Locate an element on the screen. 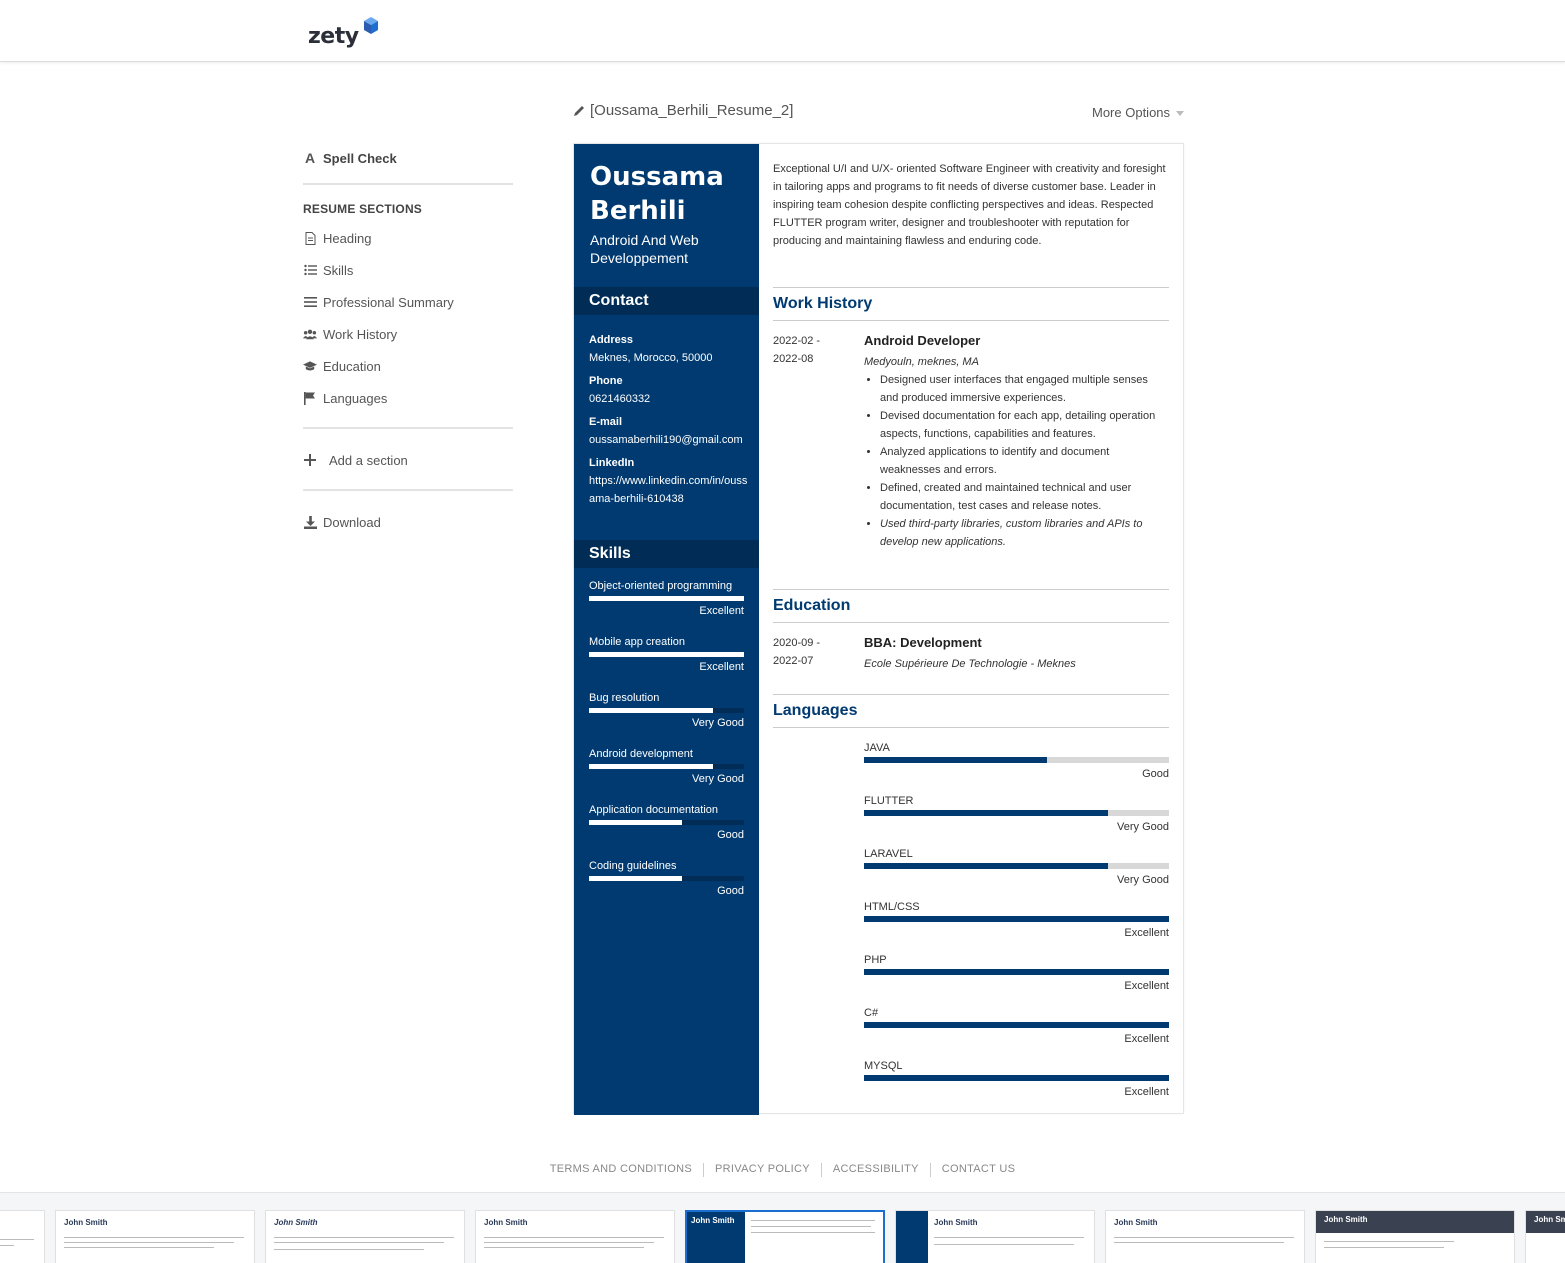 The image size is (1565, 1263). more-options-label: More Options is located at coordinates (1131, 112).